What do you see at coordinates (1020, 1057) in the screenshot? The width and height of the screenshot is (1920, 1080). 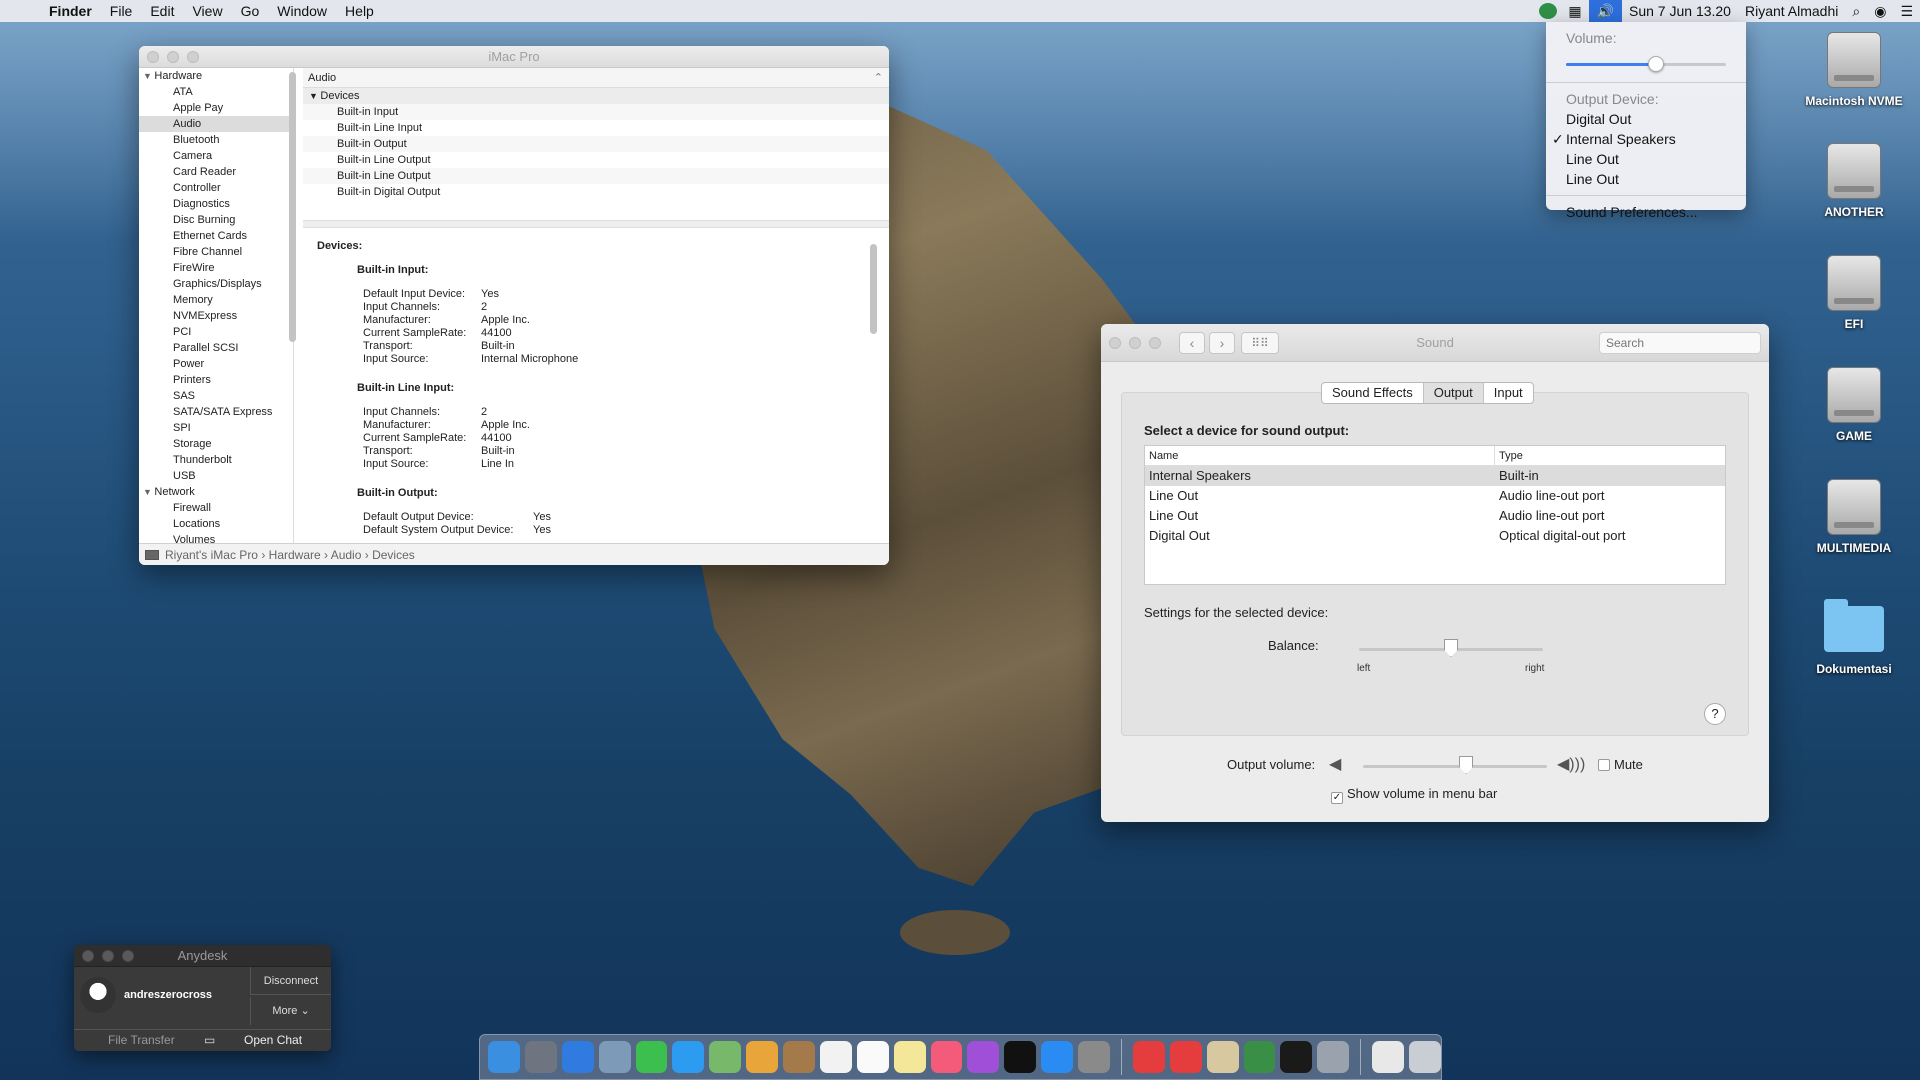 I see `apple-tv-icon` at bounding box center [1020, 1057].